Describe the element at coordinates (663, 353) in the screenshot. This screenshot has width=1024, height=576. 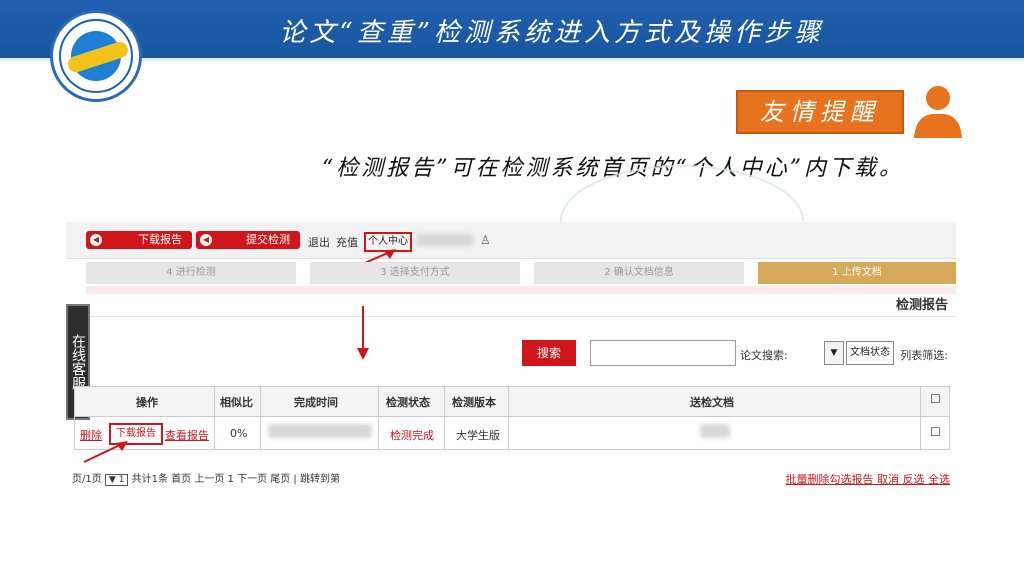
I see `search-input` at that location.